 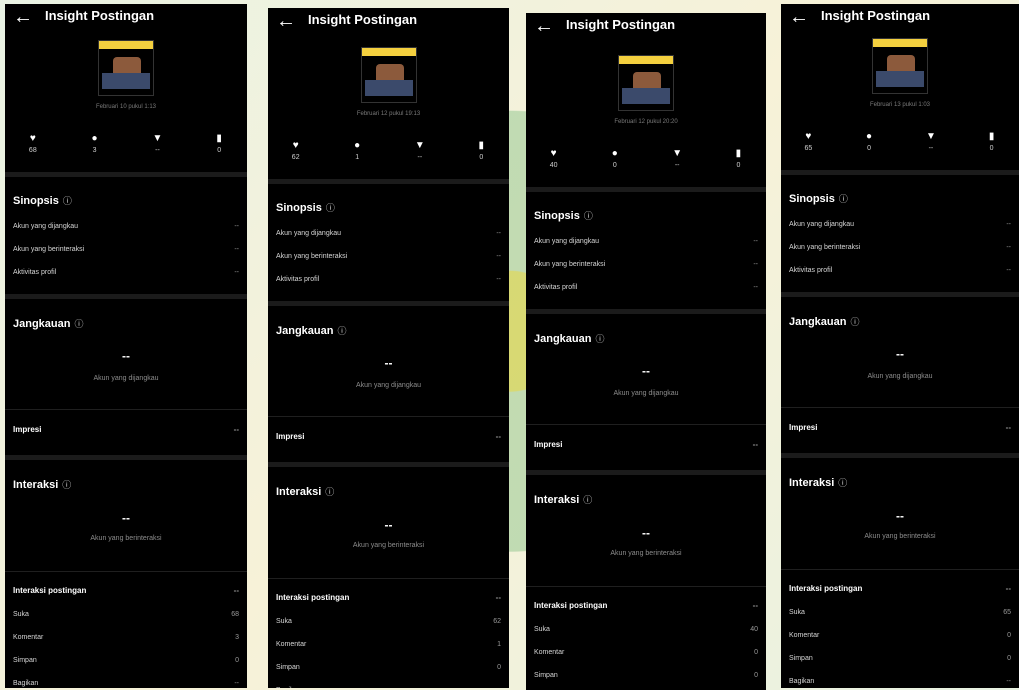 What do you see at coordinates (646, 632) in the screenshot?
I see `interaction-row: Suka 40` at bounding box center [646, 632].